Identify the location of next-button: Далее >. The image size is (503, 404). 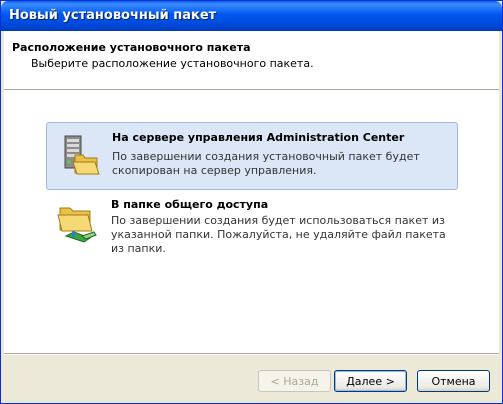
(370, 381).